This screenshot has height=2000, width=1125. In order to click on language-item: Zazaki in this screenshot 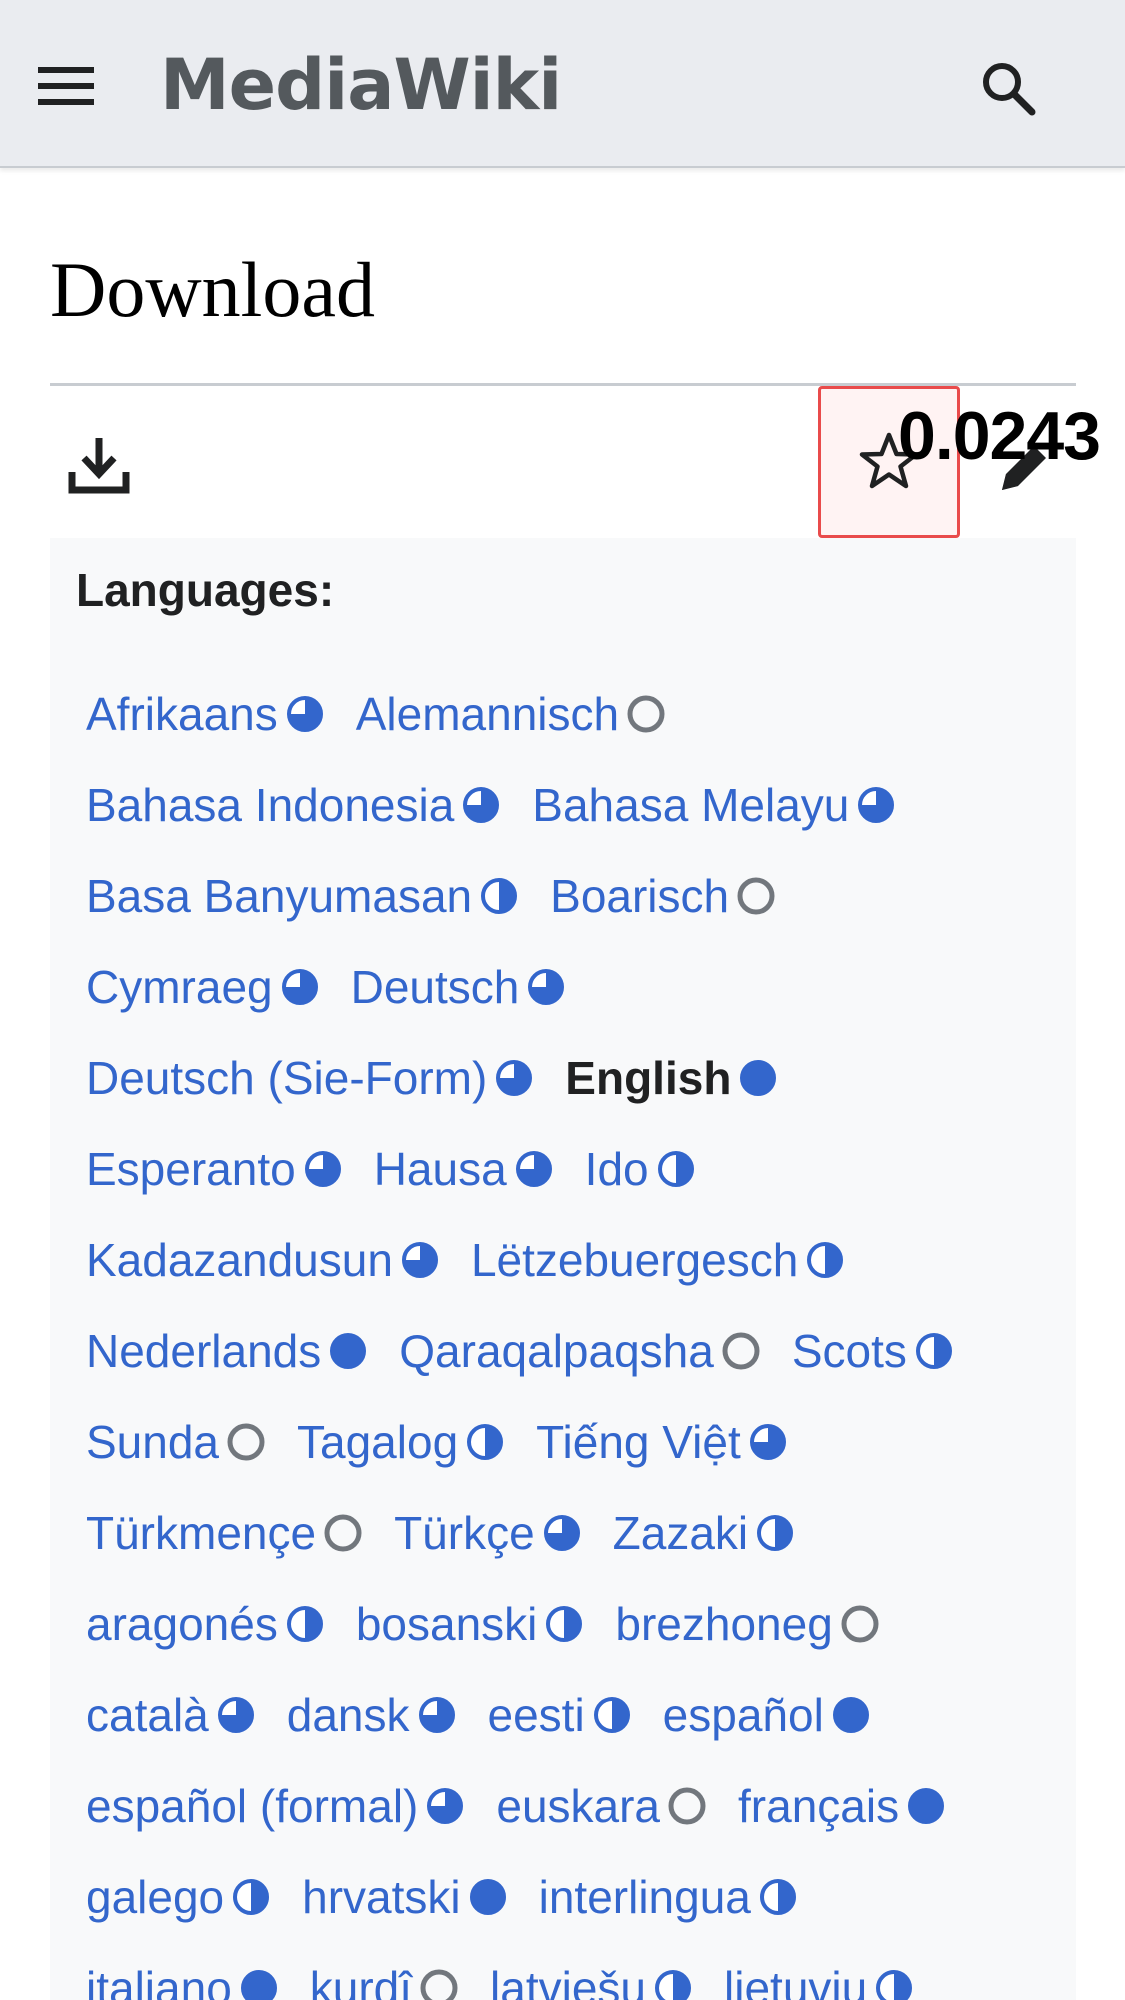, I will do `click(704, 1533)`.